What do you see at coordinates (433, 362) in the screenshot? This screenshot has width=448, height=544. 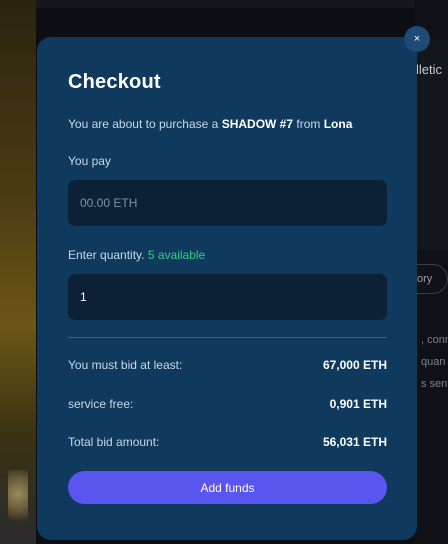 I see `background-description-line-2: quan` at bounding box center [433, 362].